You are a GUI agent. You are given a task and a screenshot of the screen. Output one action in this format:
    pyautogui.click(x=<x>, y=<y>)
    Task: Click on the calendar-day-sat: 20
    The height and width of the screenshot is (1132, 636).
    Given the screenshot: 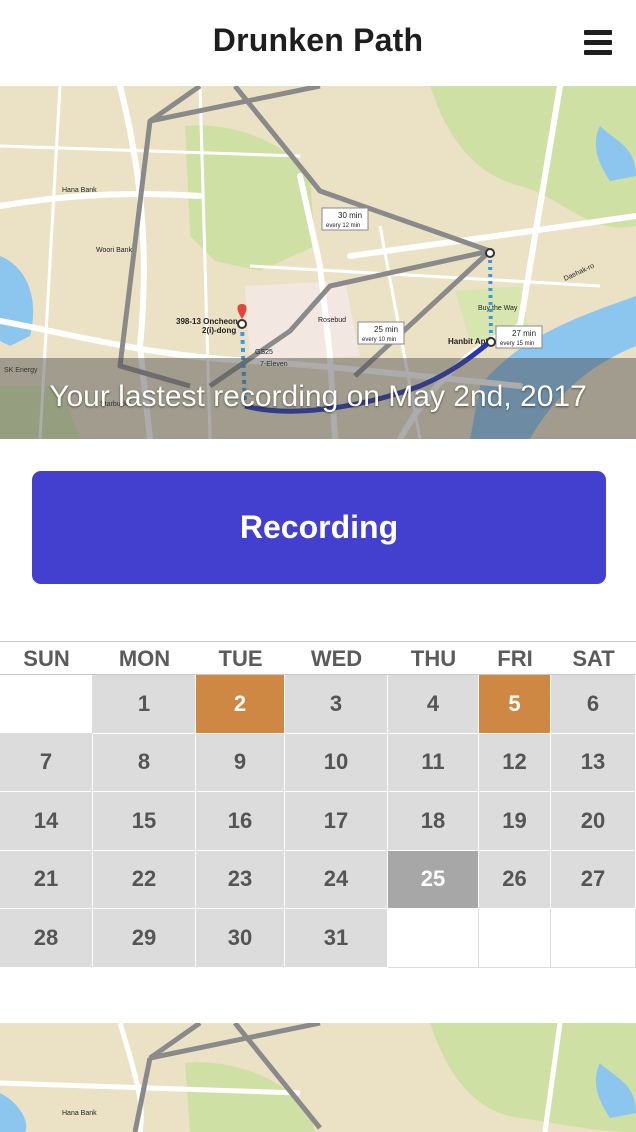 What is the action you would take?
    pyautogui.click(x=593, y=821)
    